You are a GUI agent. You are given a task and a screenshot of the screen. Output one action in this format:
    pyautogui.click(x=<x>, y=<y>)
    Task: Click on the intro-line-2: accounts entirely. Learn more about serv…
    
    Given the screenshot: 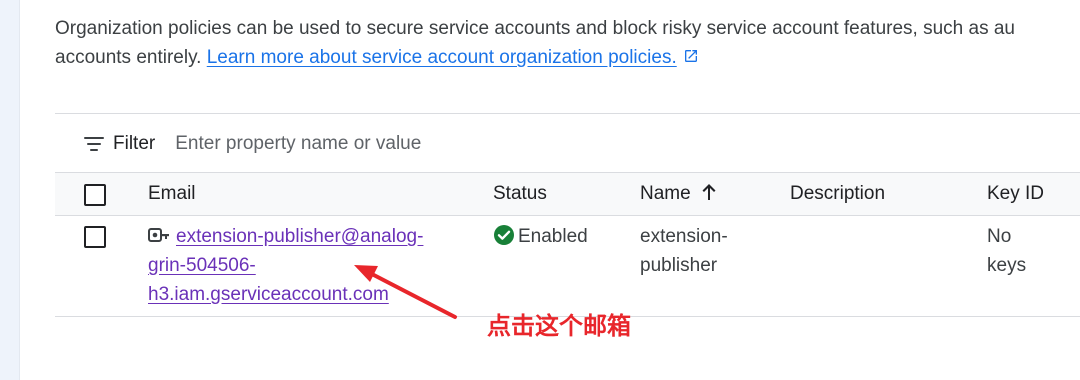 What is the action you would take?
    pyautogui.click(x=567, y=57)
    